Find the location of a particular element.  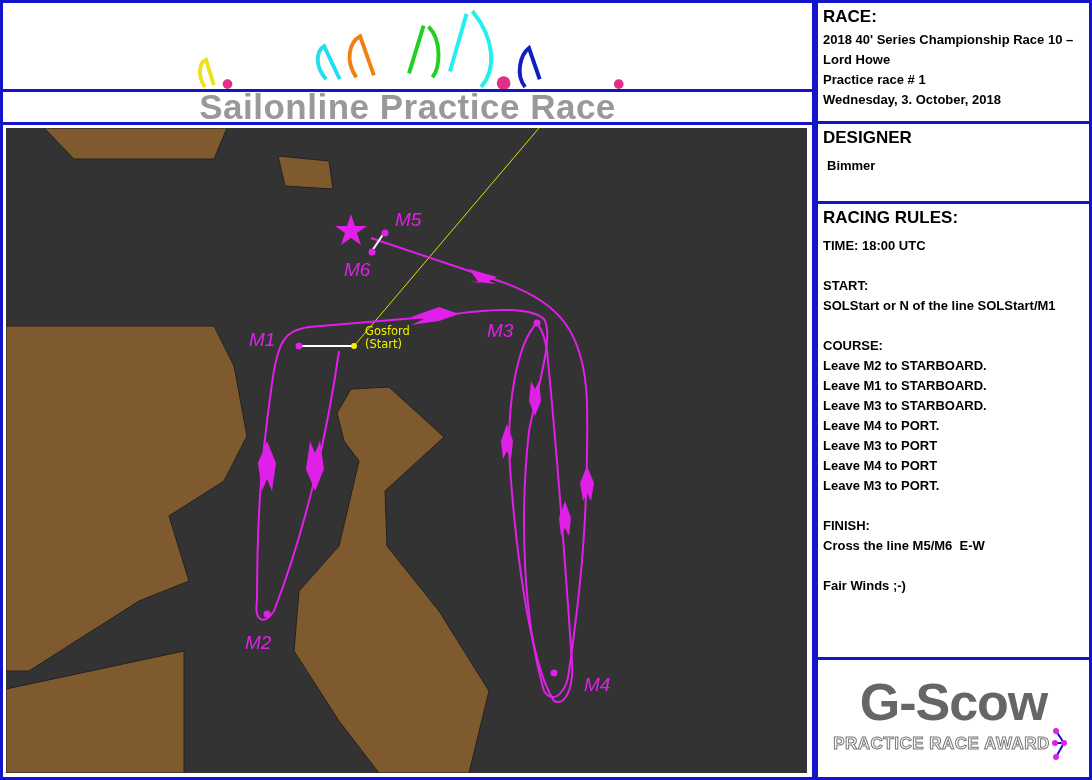

mark-label: M1 is located at coordinates (262, 339).